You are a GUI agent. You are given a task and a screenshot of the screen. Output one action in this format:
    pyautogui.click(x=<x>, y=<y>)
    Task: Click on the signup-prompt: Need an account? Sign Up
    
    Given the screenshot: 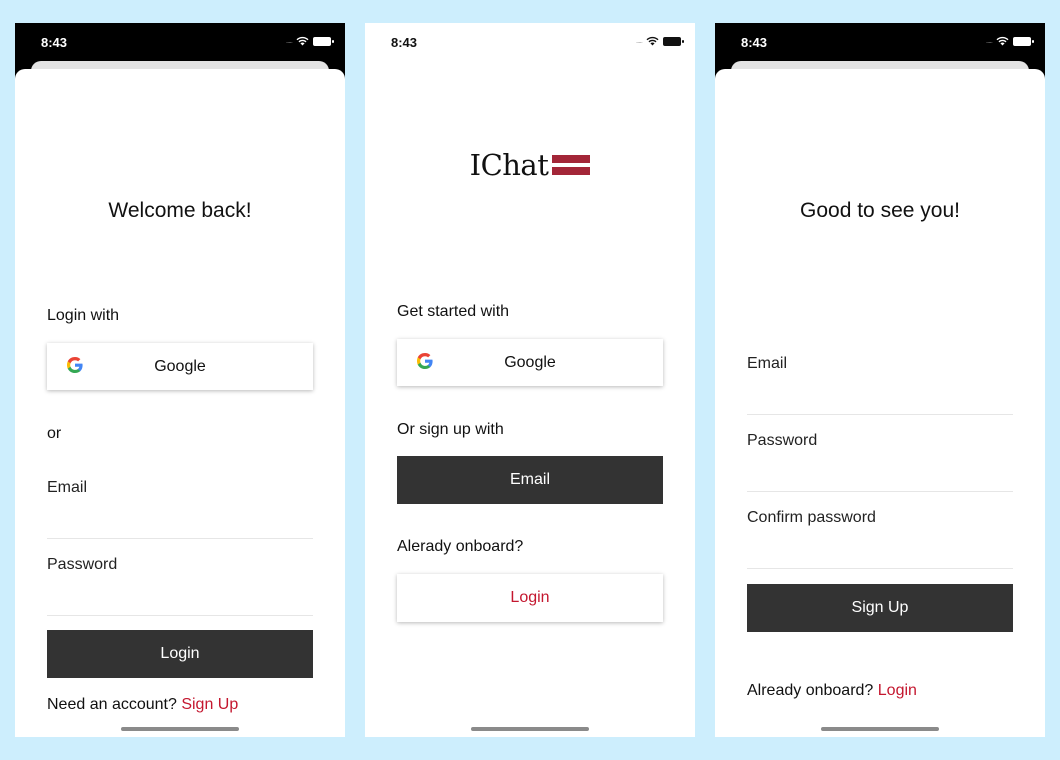 What is the action you would take?
    pyautogui.click(x=142, y=705)
    